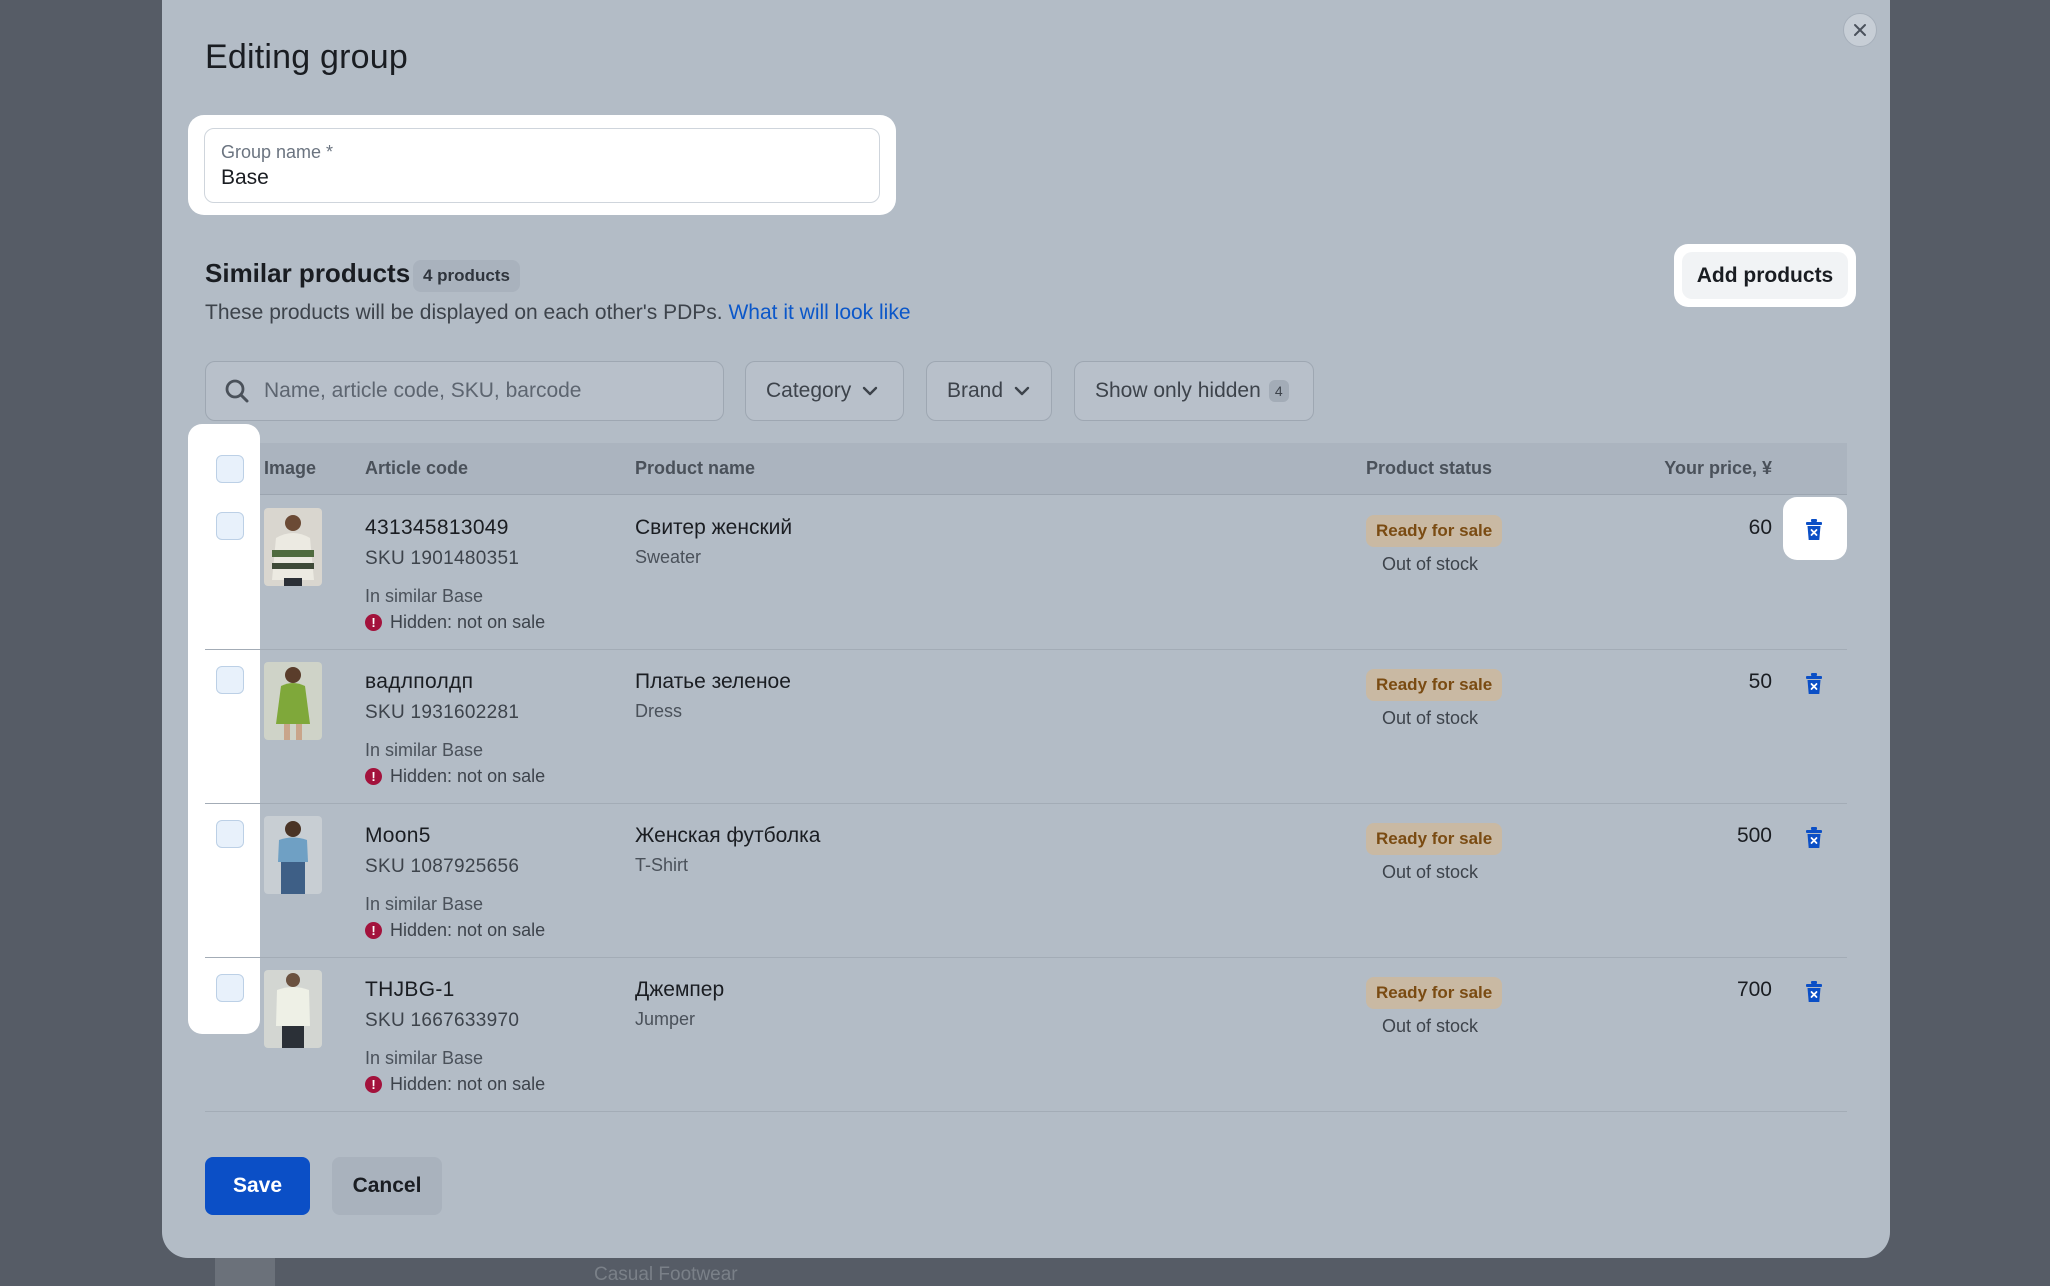  Describe the element at coordinates (1760, 681) in the screenshot. I see `price: 50` at that location.